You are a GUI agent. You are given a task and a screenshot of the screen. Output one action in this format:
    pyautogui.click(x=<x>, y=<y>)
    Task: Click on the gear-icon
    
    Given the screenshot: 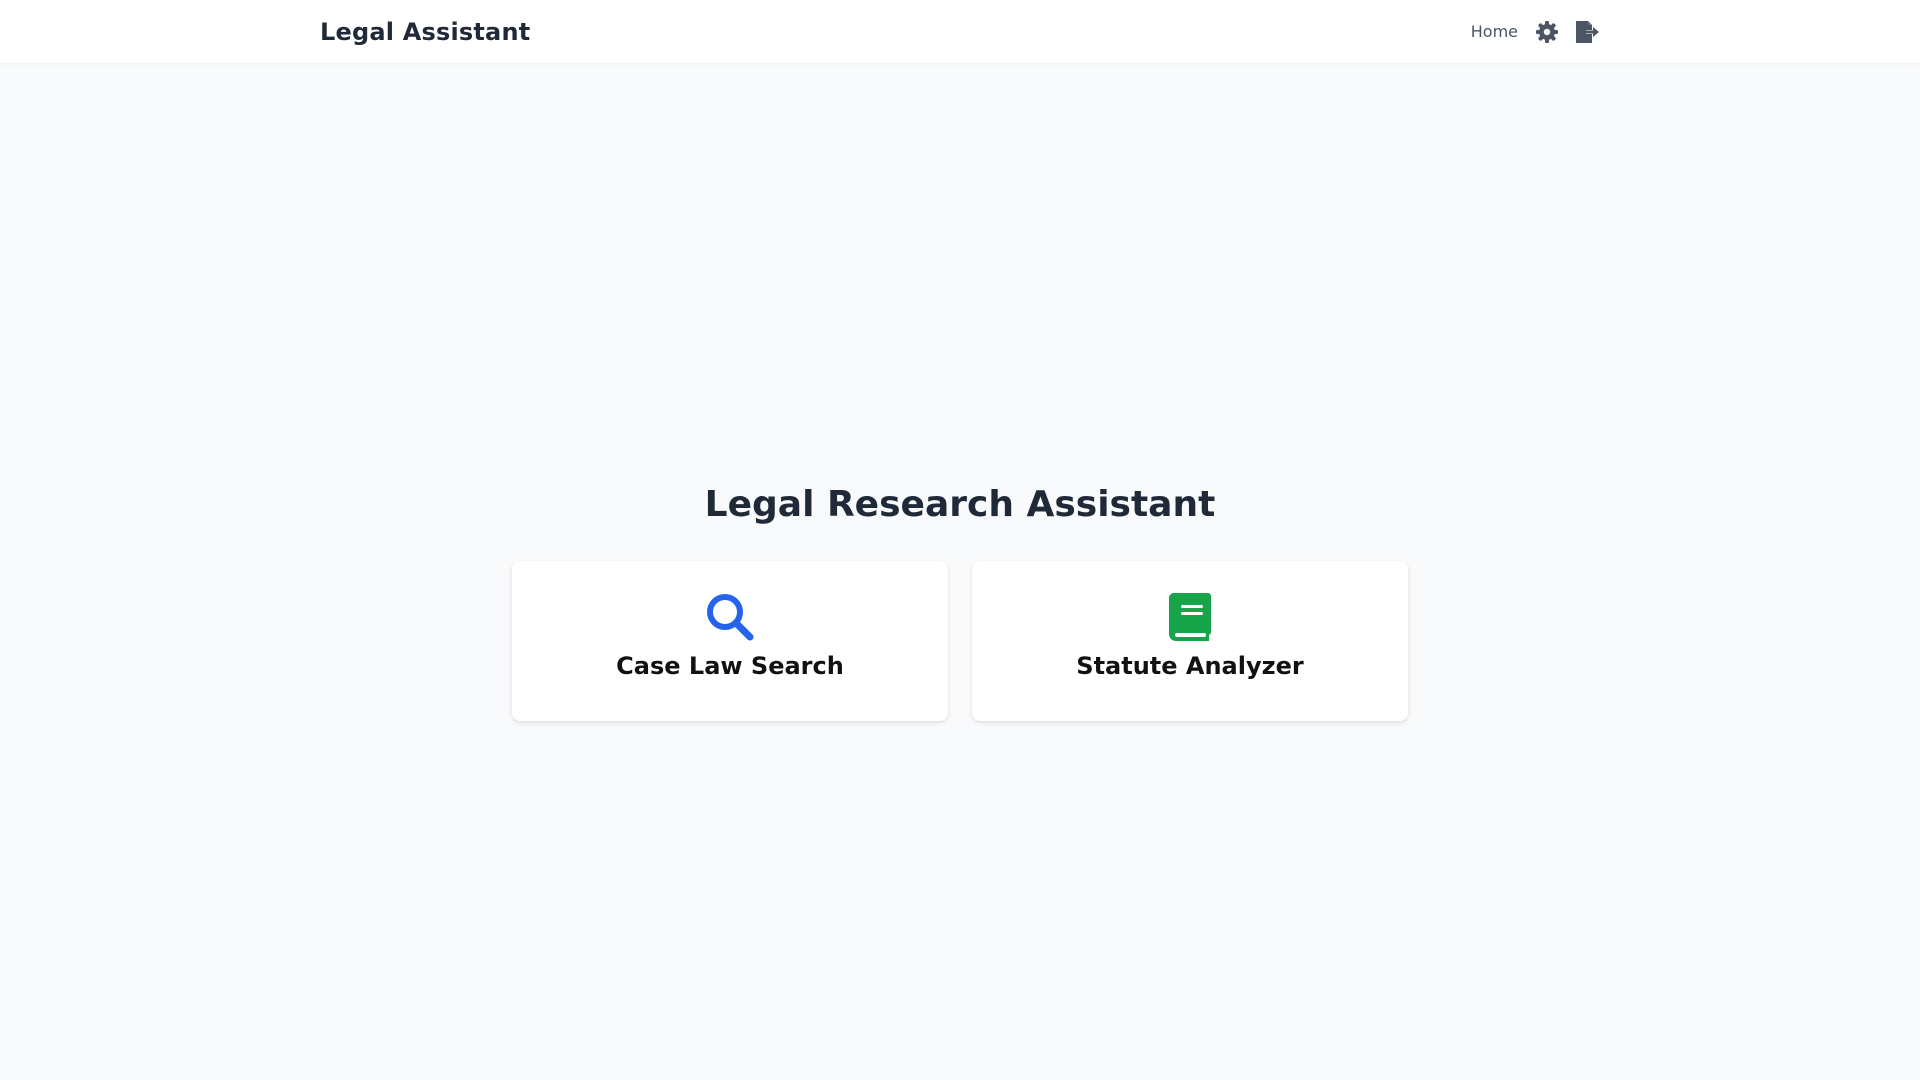 What is the action you would take?
    pyautogui.click(x=1547, y=32)
    